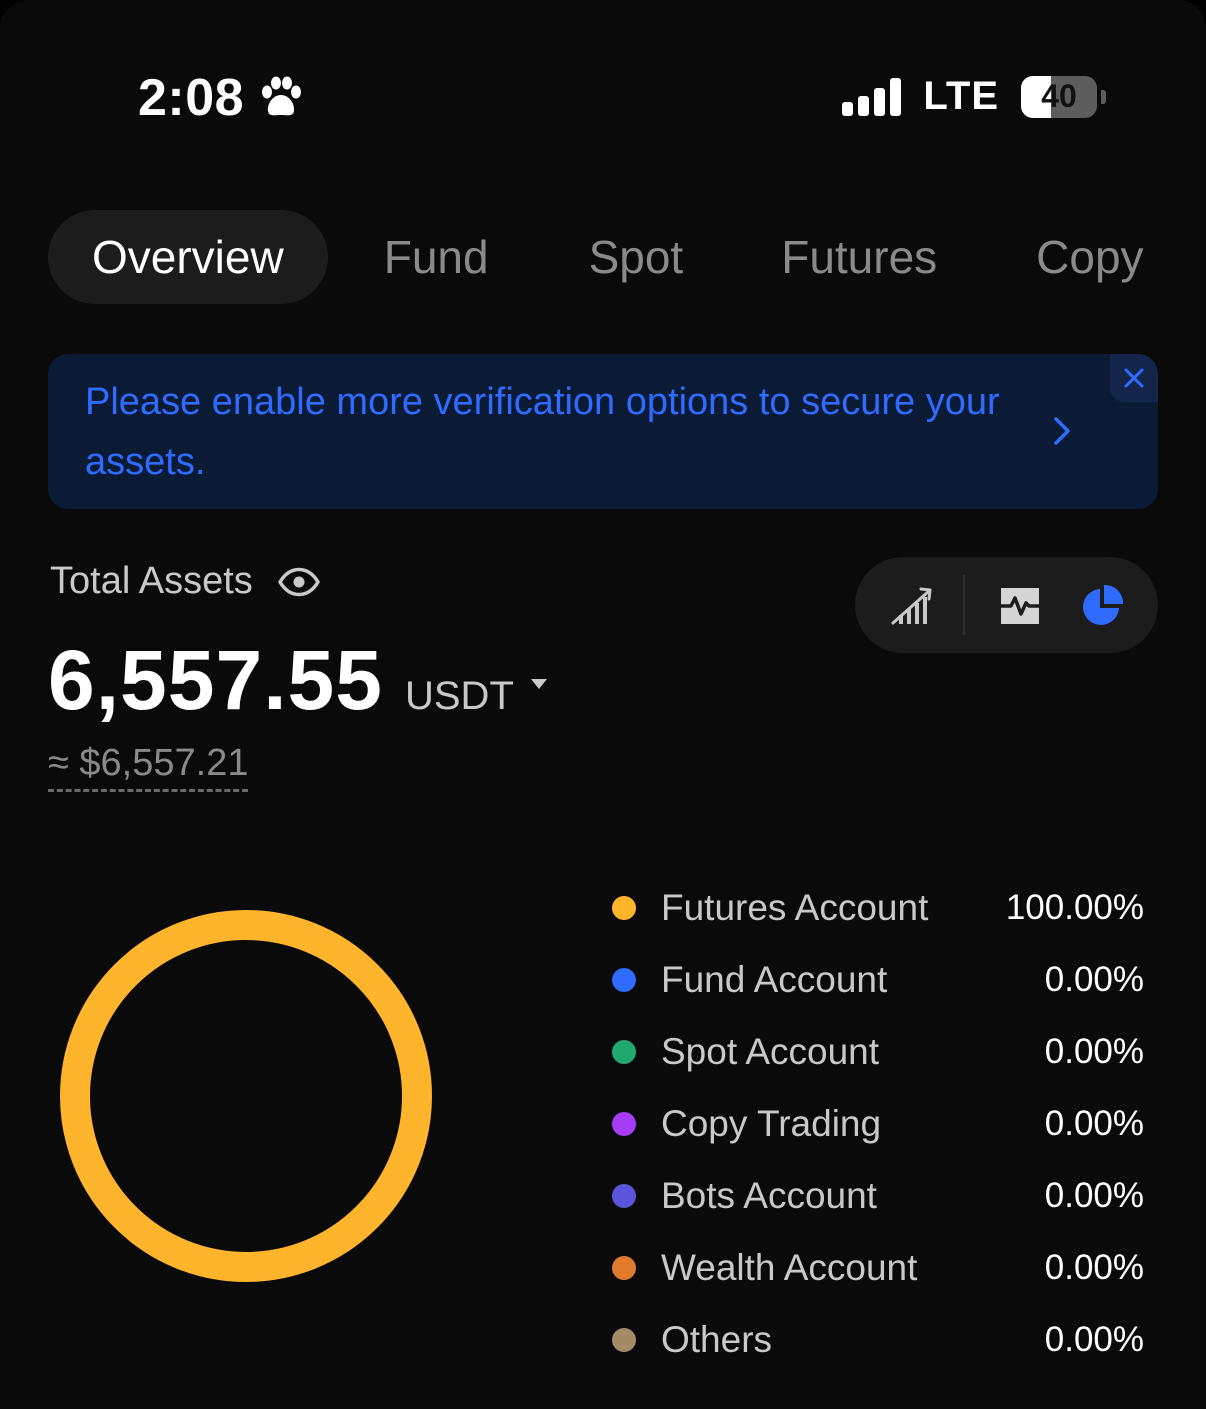  Describe the element at coordinates (1062, 431) in the screenshot. I see `chevron-right-icon` at that location.